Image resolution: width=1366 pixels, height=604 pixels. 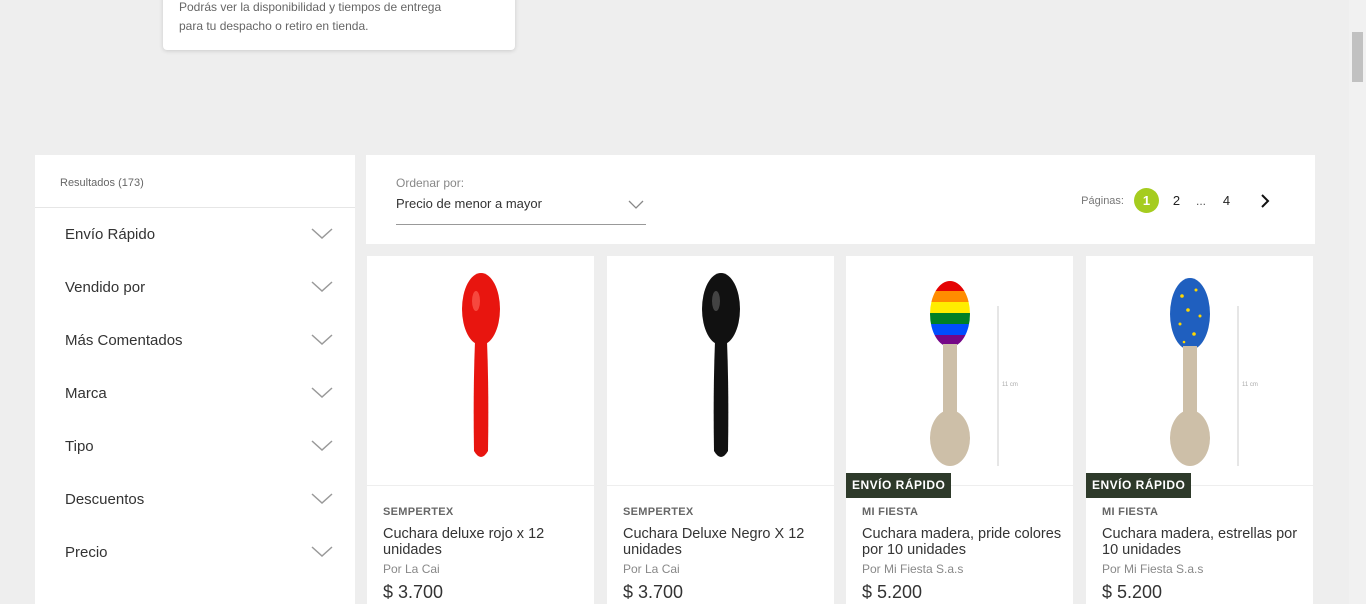 What do you see at coordinates (86, 552) in the screenshot?
I see `filter-label: Precio` at bounding box center [86, 552].